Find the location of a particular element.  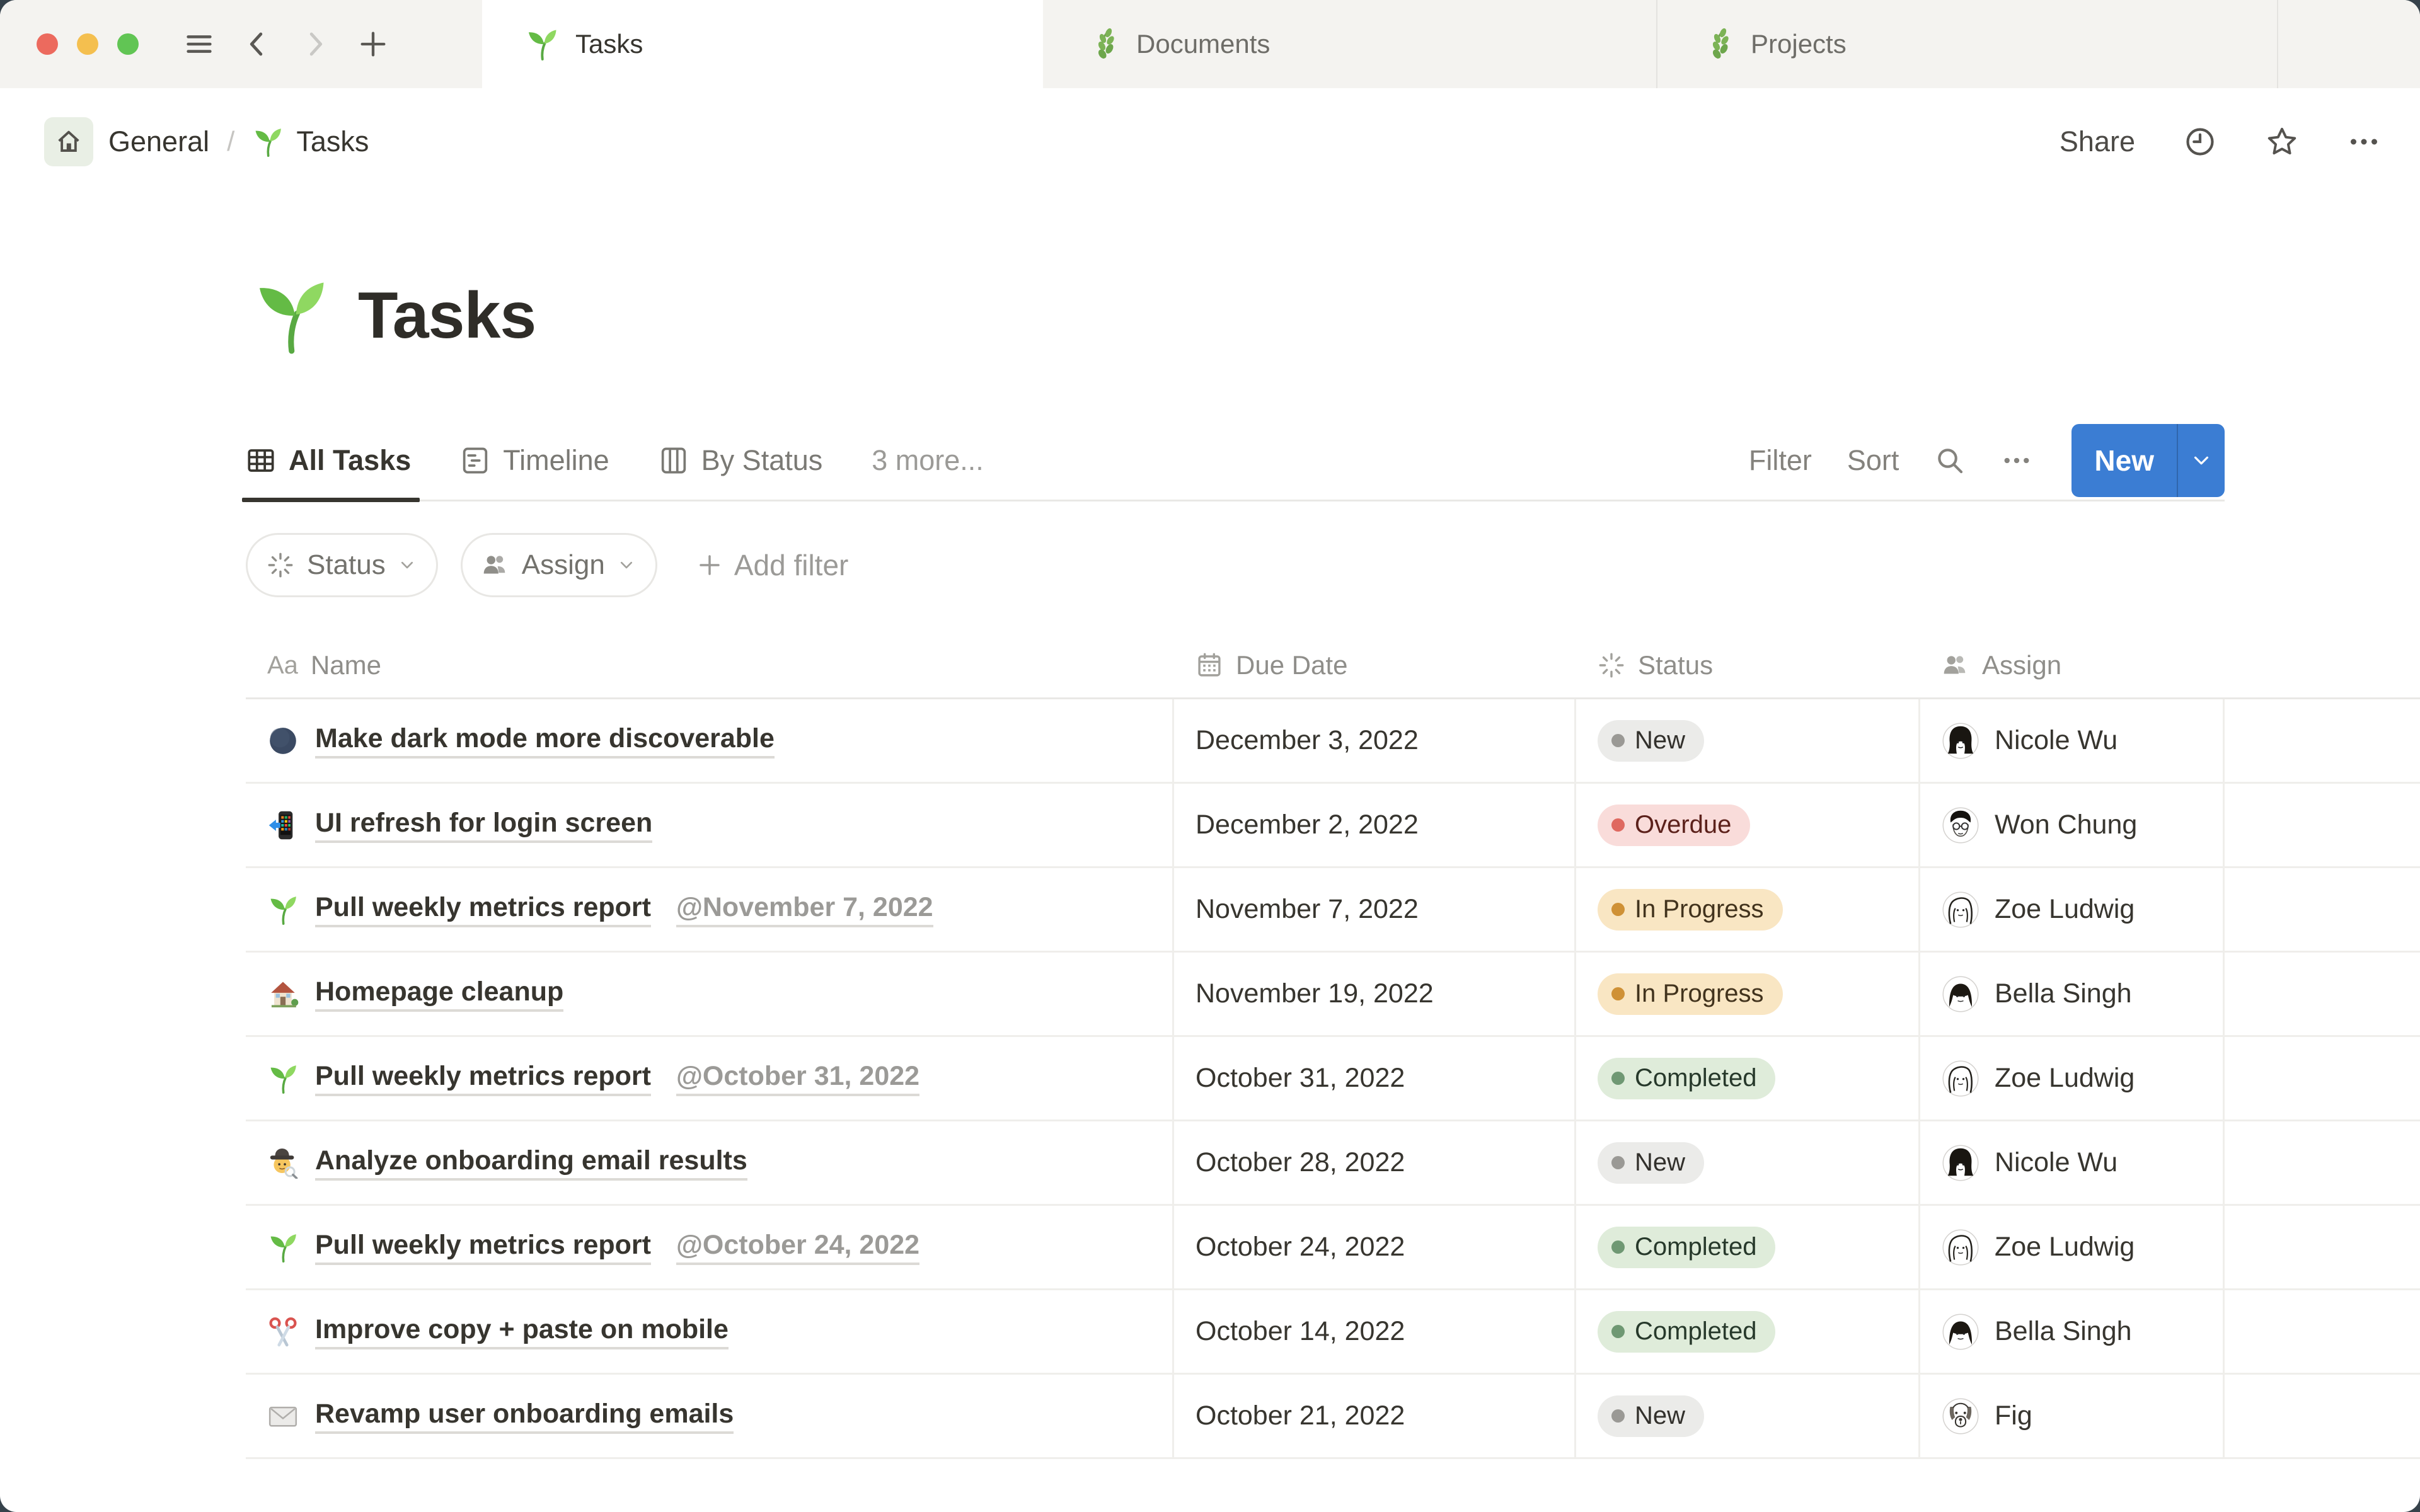

add-filter-button: Add filter is located at coordinates (772, 565).